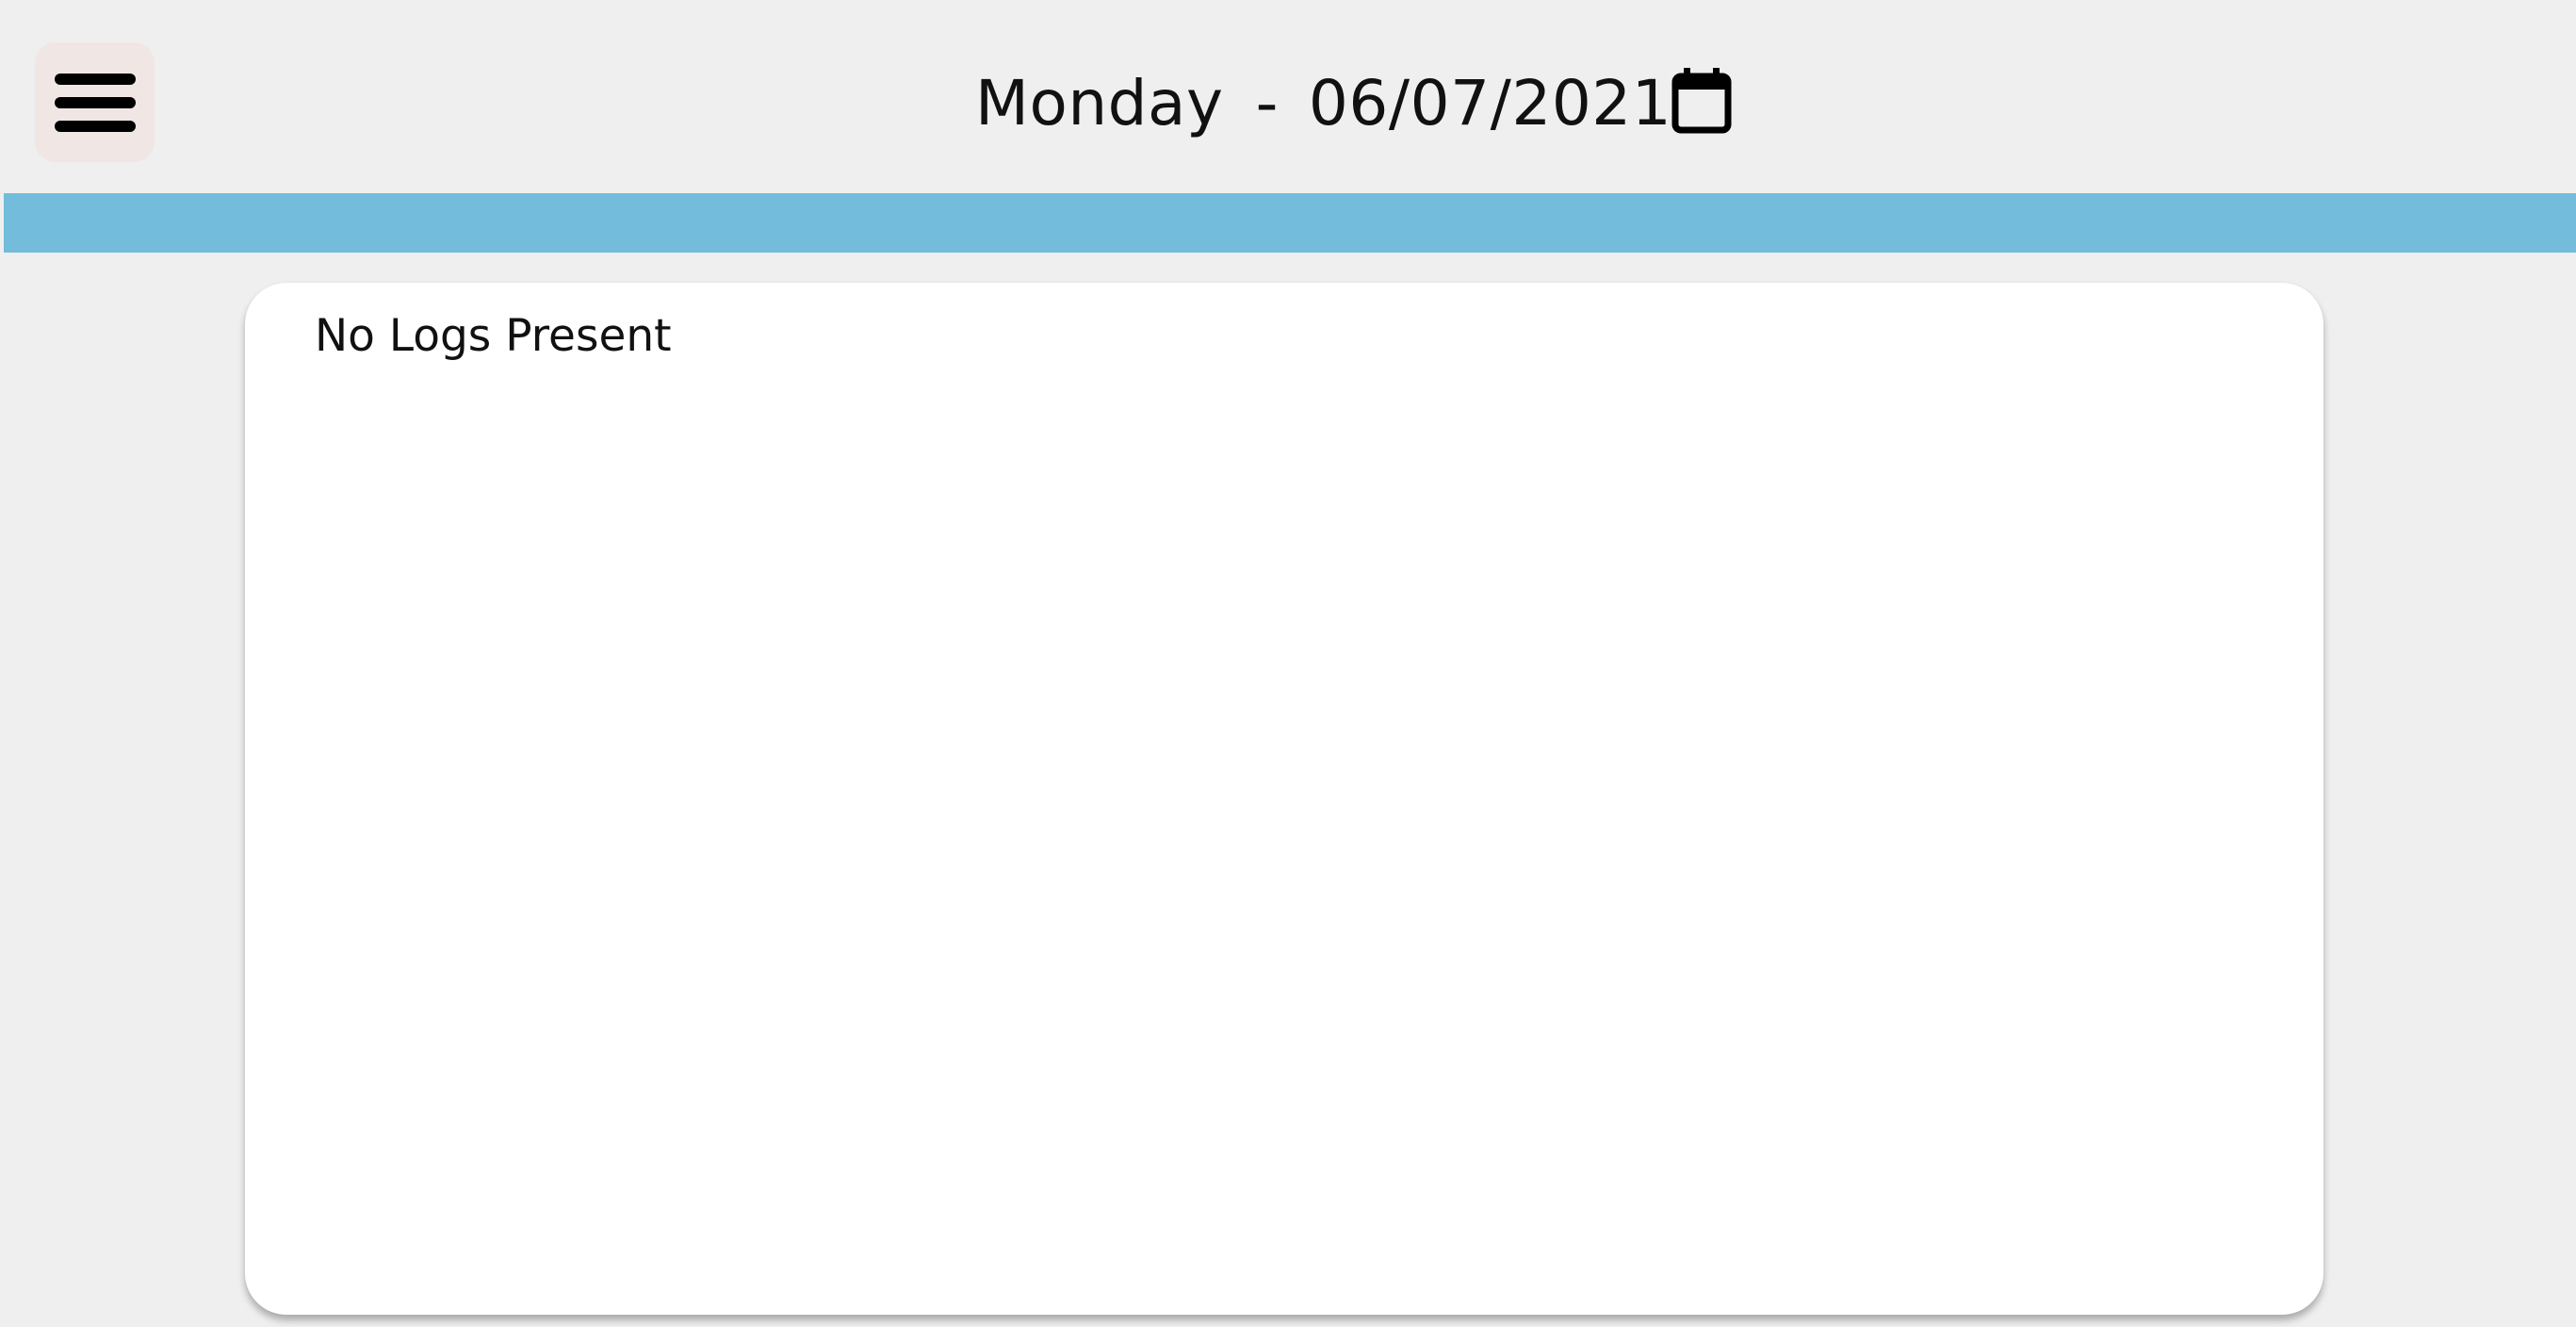 This screenshot has width=2576, height=1327. I want to click on calendar-button, so click(1701, 100).